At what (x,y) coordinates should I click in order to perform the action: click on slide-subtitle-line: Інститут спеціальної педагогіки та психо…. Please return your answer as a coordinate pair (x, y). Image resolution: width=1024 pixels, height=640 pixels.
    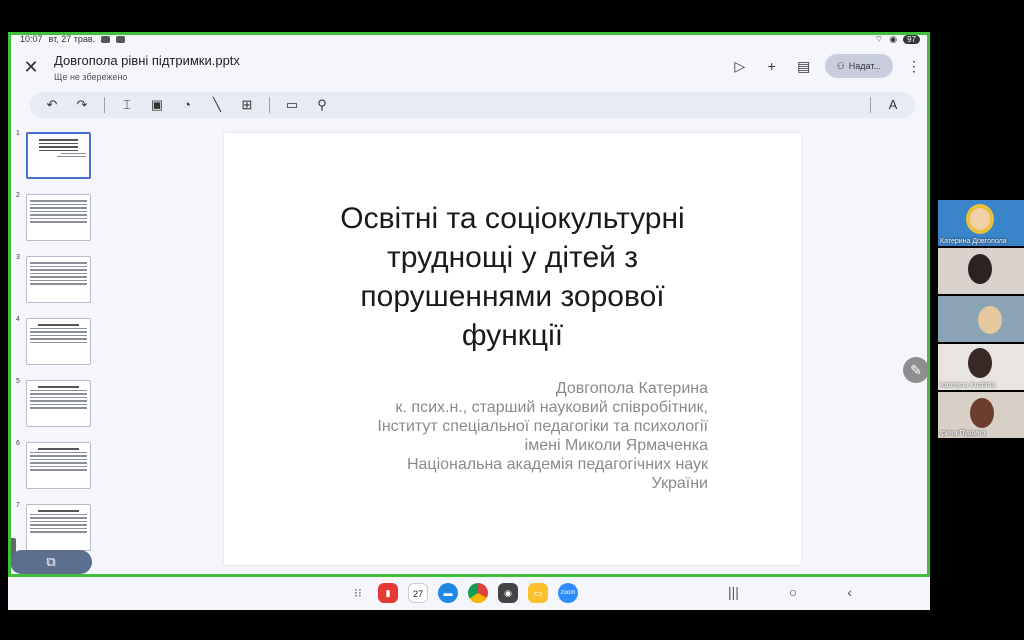
    Looking at the image, I should click on (542, 426).